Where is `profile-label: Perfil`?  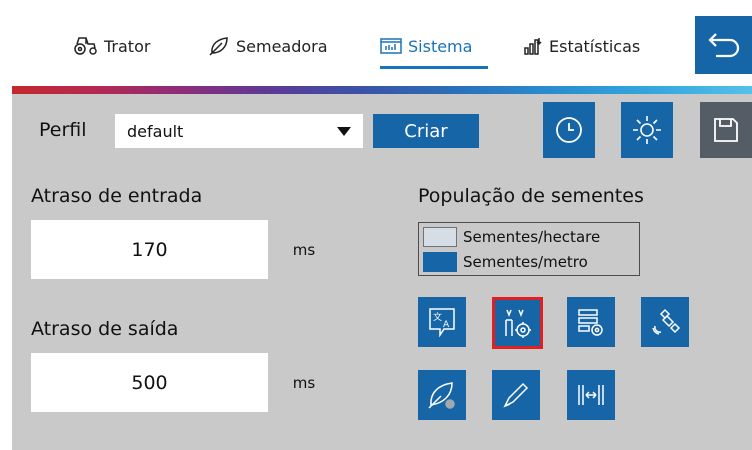 profile-label: Perfil is located at coordinates (63, 130).